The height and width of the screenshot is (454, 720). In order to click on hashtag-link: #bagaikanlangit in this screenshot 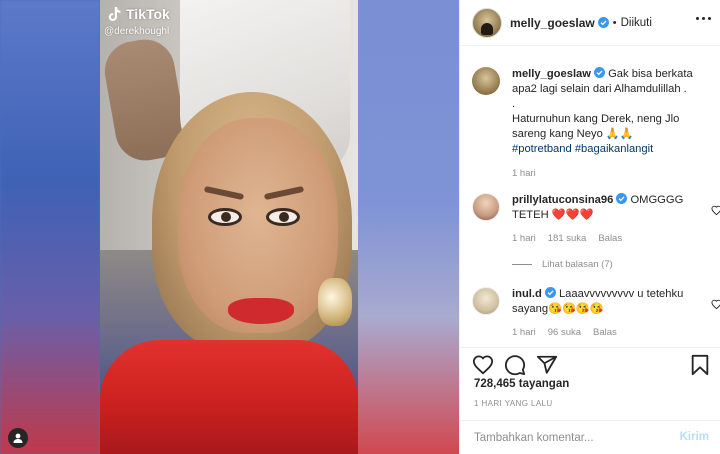, I will do `click(614, 149)`.